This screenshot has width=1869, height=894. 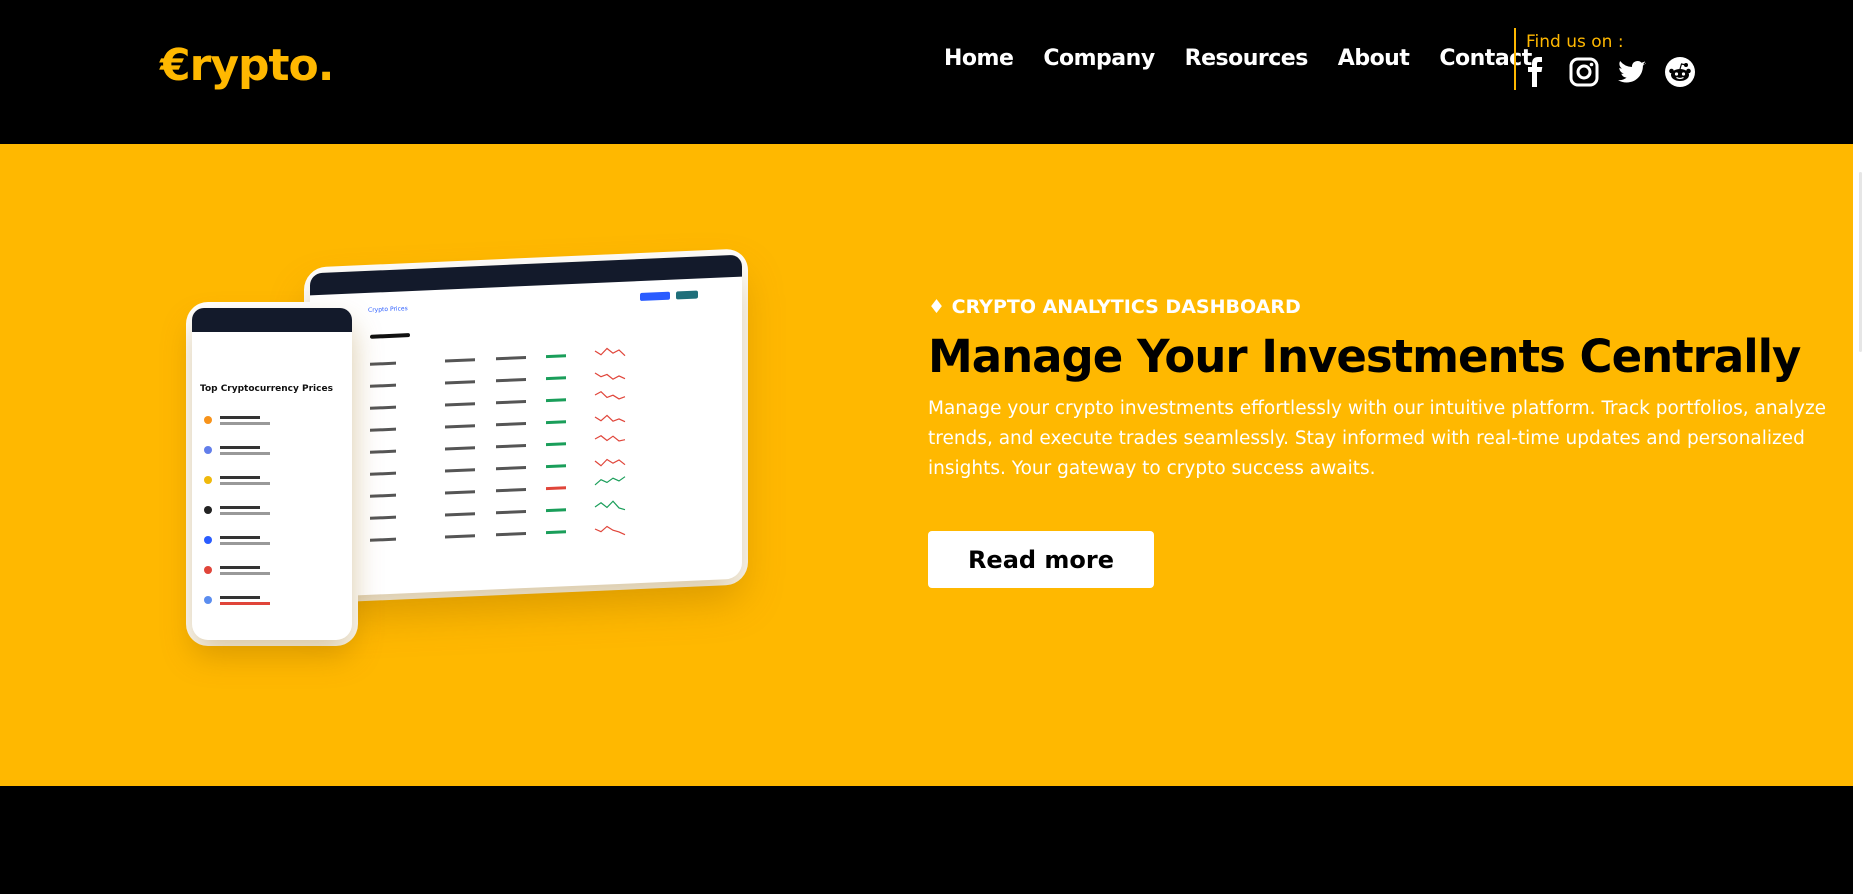 I want to click on instagram-icon, so click(x=1584, y=72).